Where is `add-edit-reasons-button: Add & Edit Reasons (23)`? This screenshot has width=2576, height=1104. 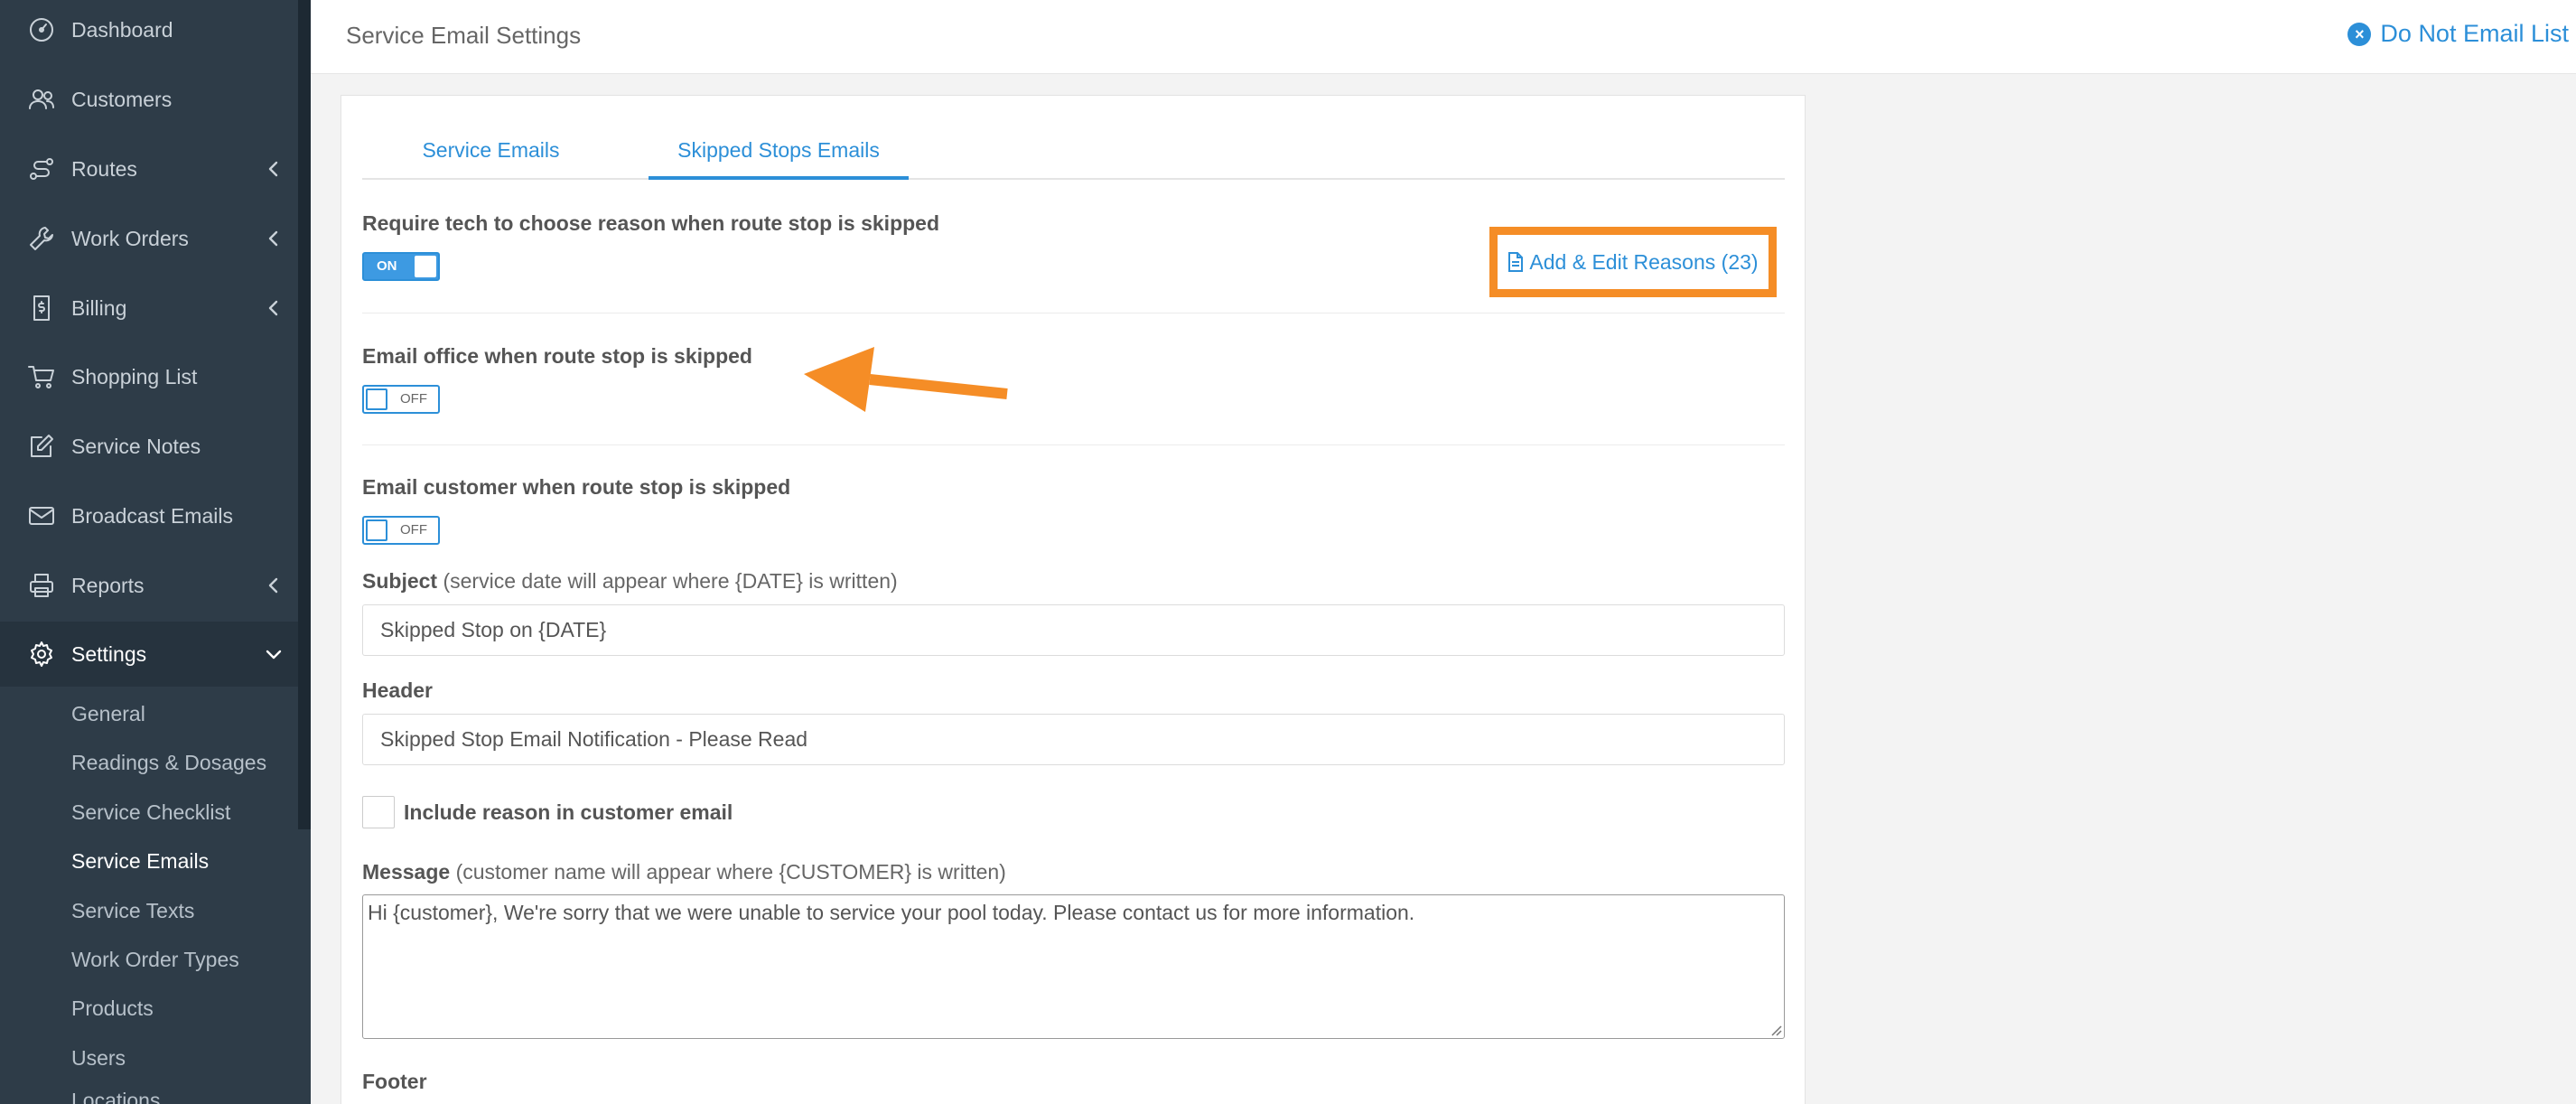 add-edit-reasons-button: Add & Edit Reasons (23) is located at coordinates (1634, 262).